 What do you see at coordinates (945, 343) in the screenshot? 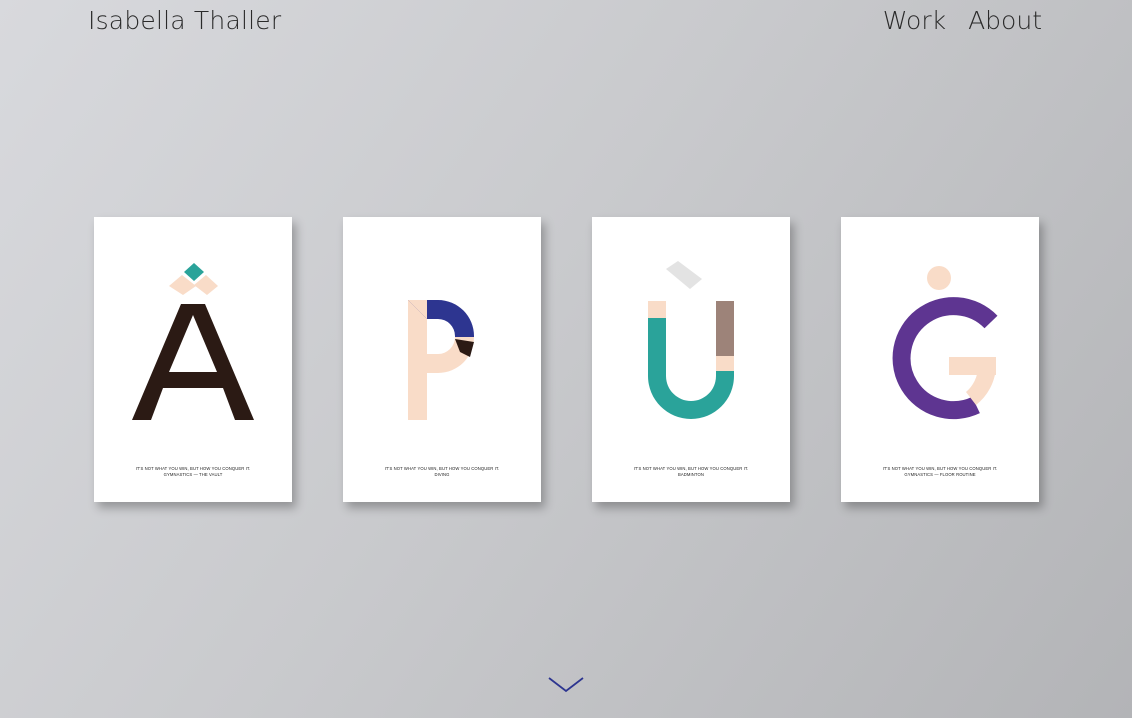
I see `letter-g-dot-graphic` at bounding box center [945, 343].